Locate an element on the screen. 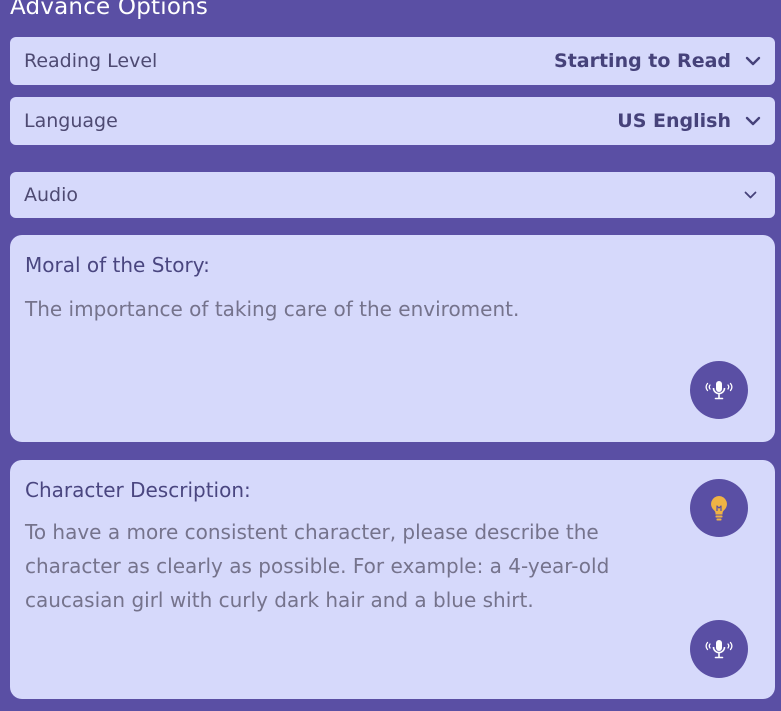 The height and width of the screenshot is (711, 781). audio-label: Audio is located at coordinates (51, 195).